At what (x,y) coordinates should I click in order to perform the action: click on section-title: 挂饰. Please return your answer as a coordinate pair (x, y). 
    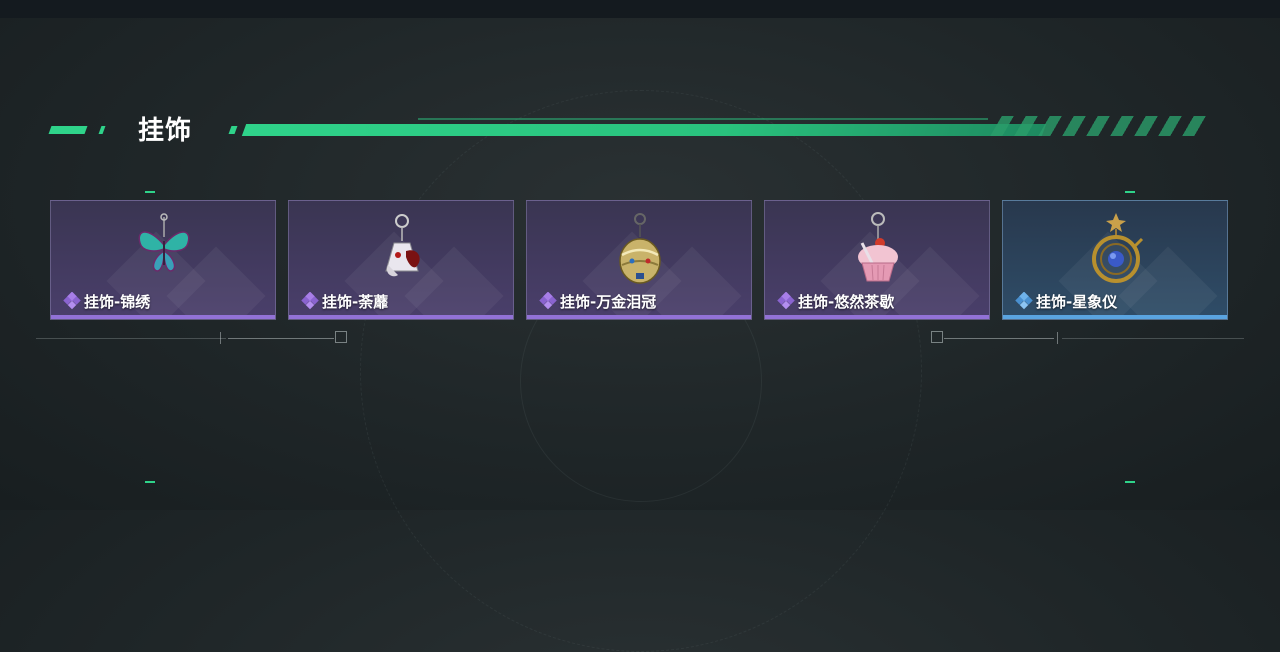
    Looking at the image, I should click on (165, 131).